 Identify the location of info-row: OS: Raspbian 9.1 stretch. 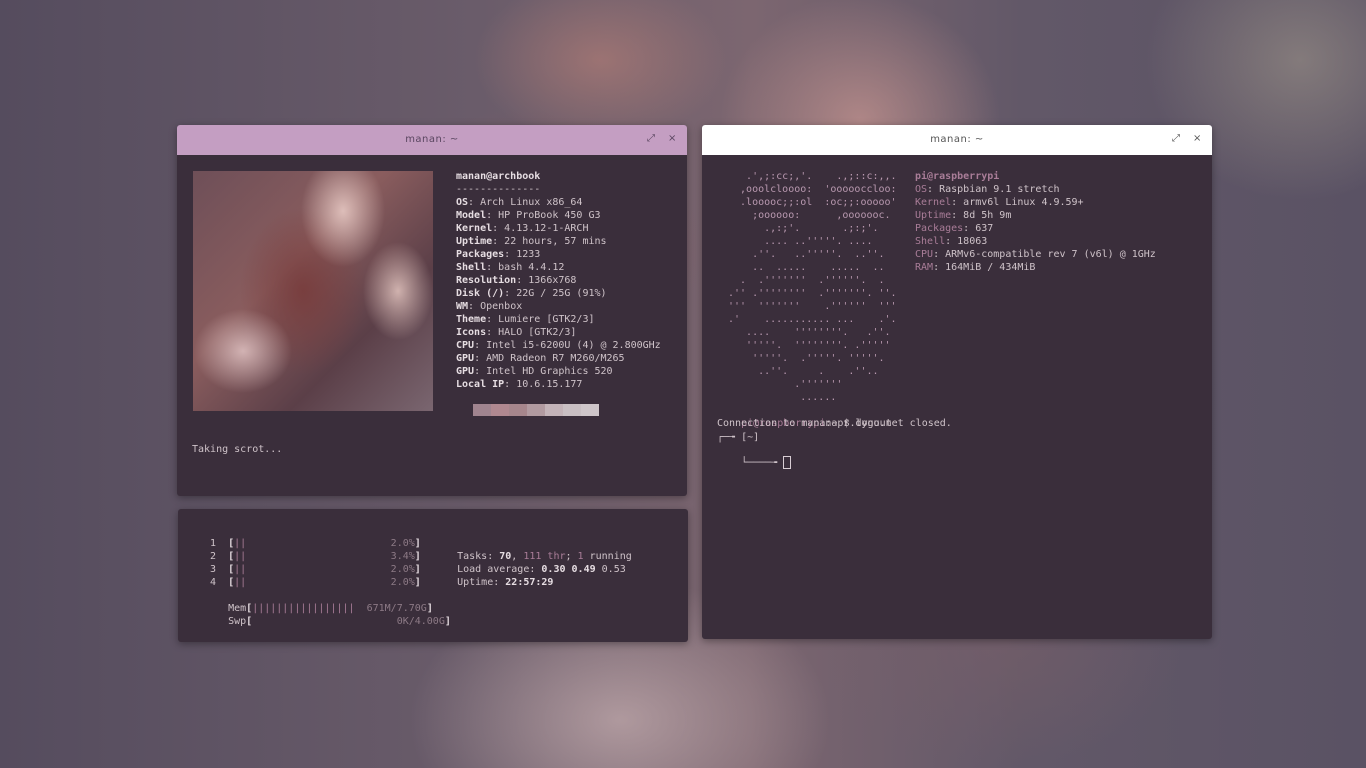
(987, 189).